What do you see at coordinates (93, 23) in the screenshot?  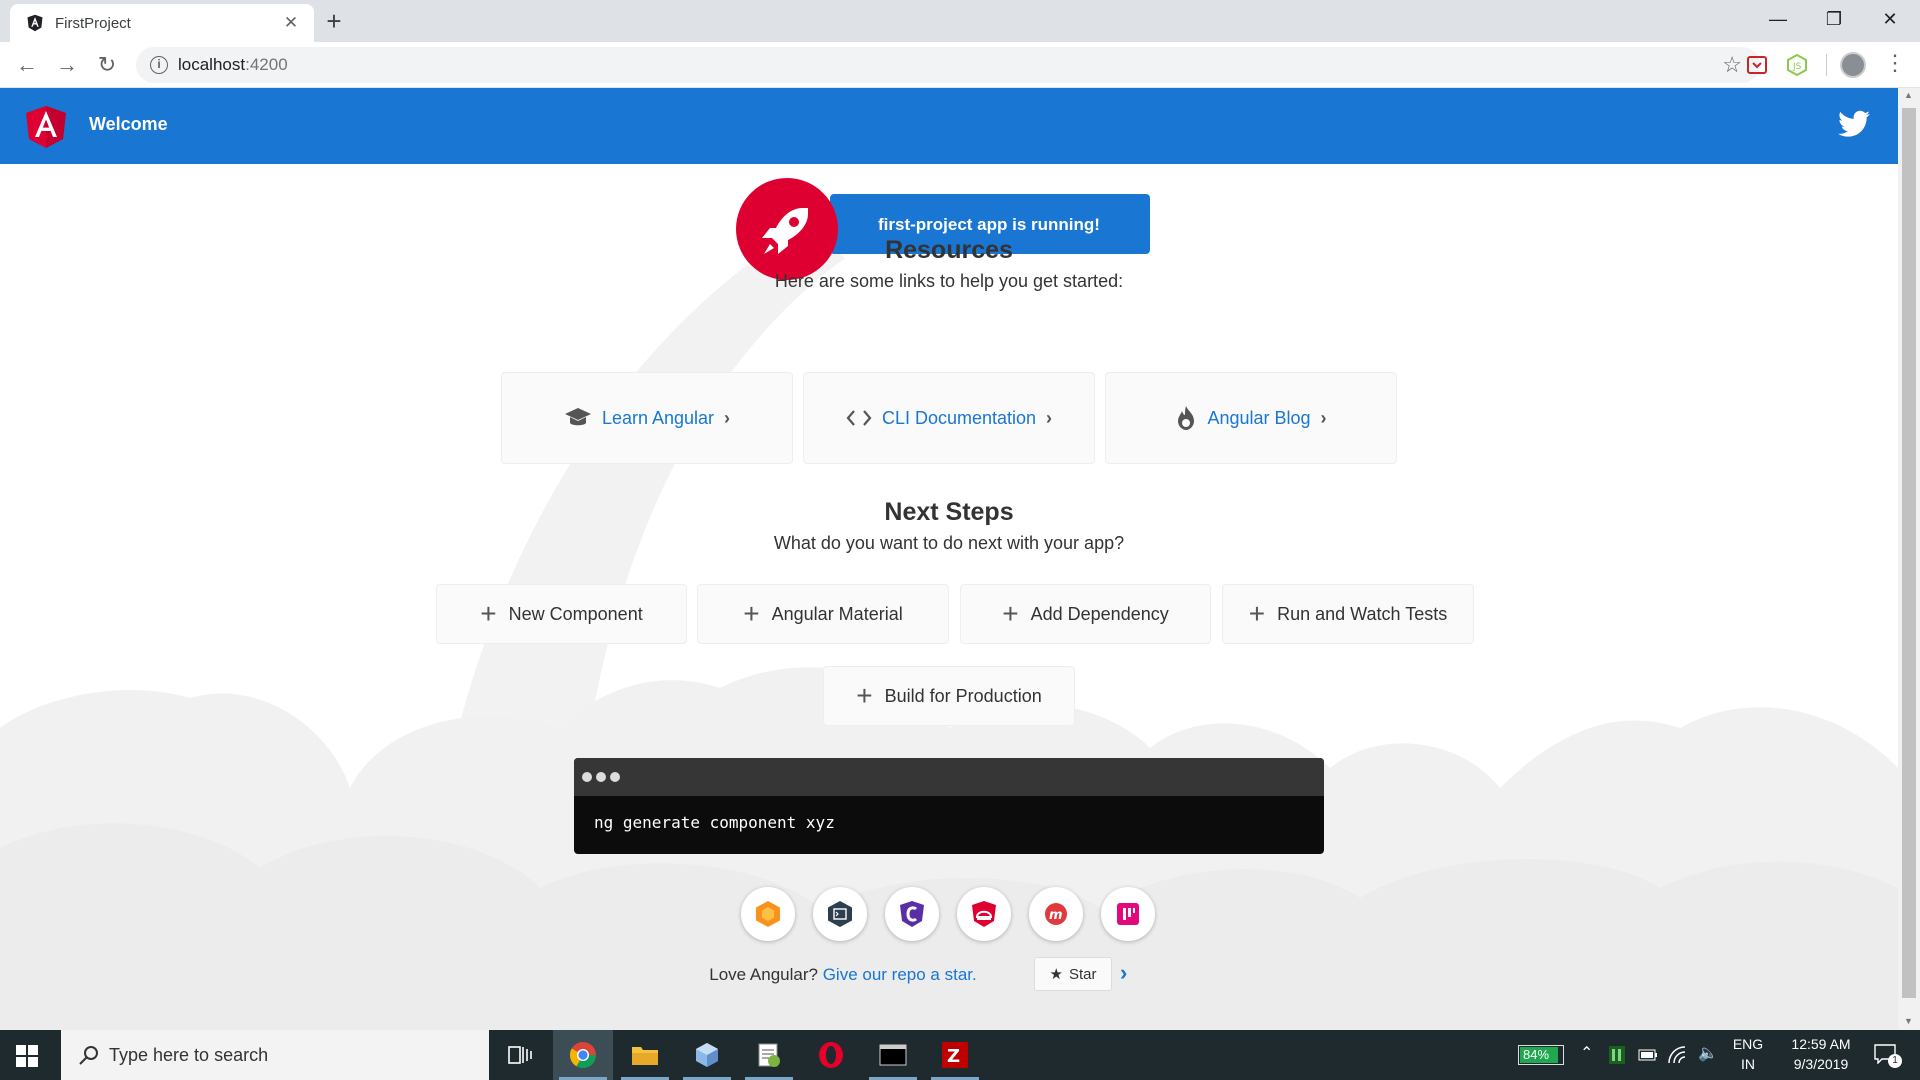 I see `tab-title: FirstProject` at bounding box center [93, 23].